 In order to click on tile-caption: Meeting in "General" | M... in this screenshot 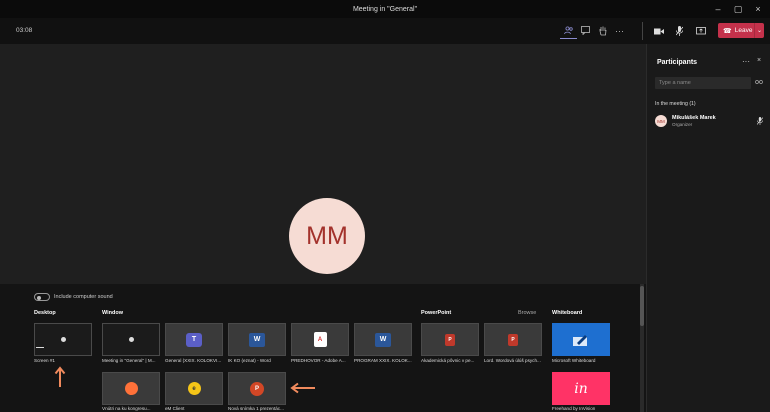, I will do `click(129, 360)`.